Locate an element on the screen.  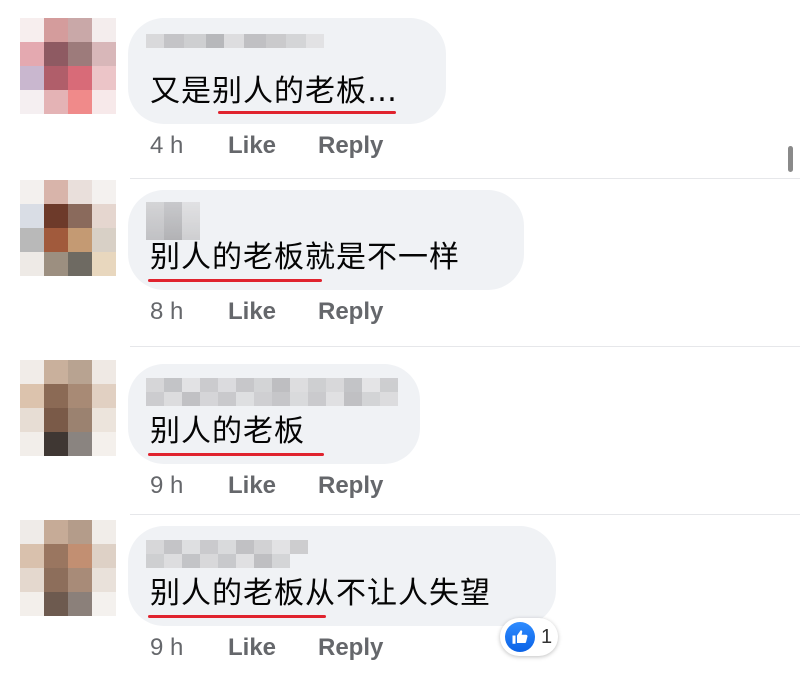
comment-text: 别人的老板就是不一样 is located at coordinates (305, 257).